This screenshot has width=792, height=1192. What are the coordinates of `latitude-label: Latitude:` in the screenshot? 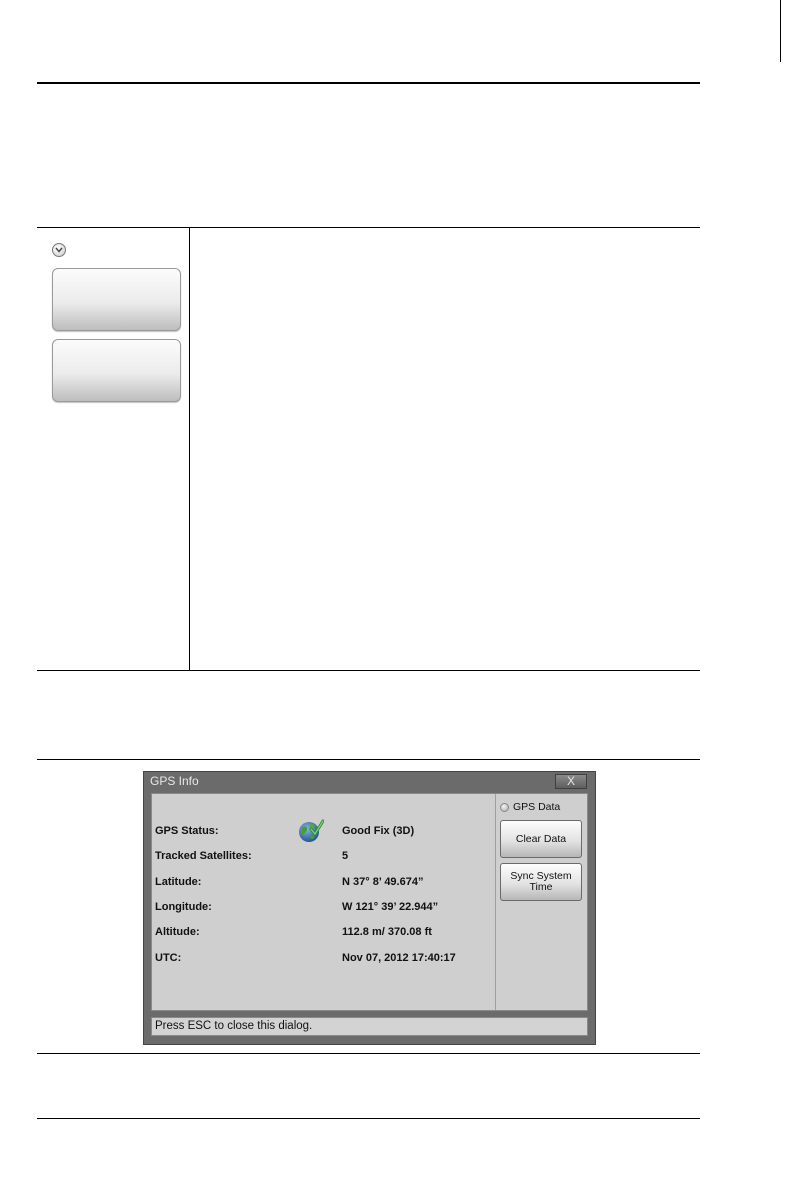 It's located at (178, 882).